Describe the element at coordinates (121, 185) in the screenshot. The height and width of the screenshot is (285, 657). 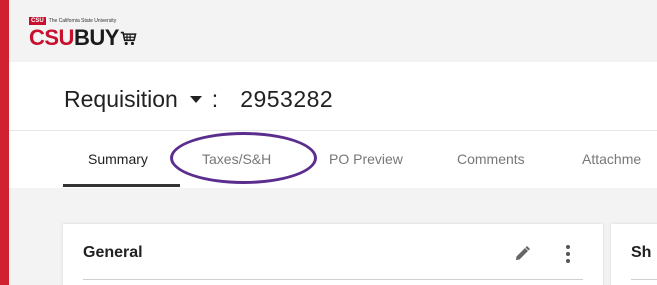
I see `active-tab-indicator` at that location.